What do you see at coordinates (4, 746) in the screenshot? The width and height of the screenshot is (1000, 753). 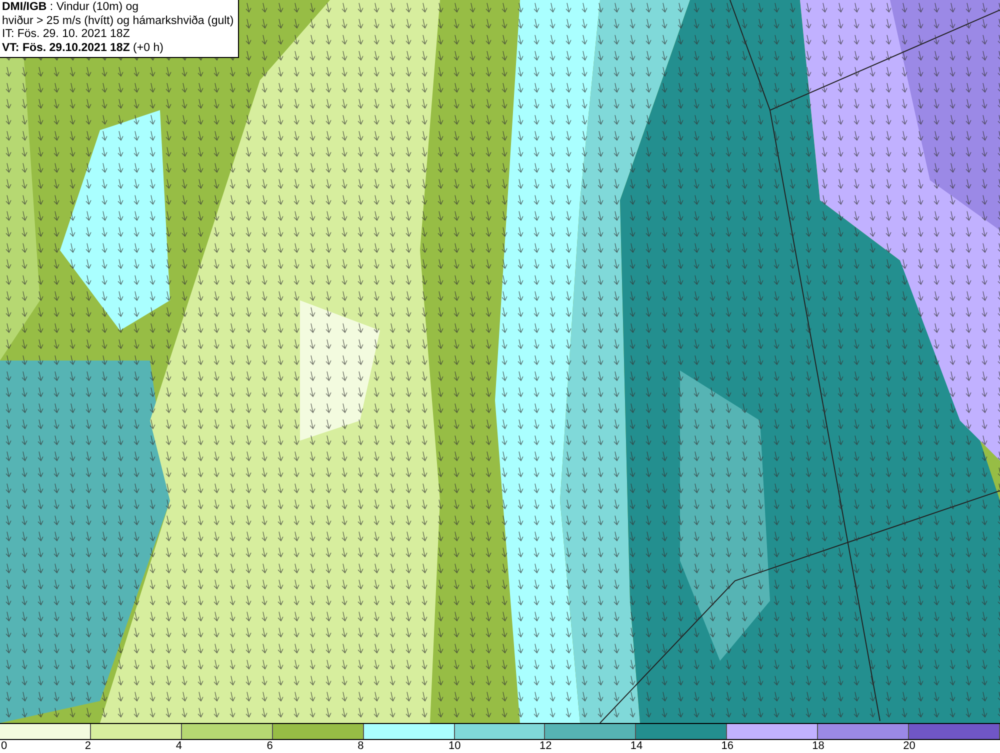 I see `scale-label: 0` at bounding box center [4, 746].